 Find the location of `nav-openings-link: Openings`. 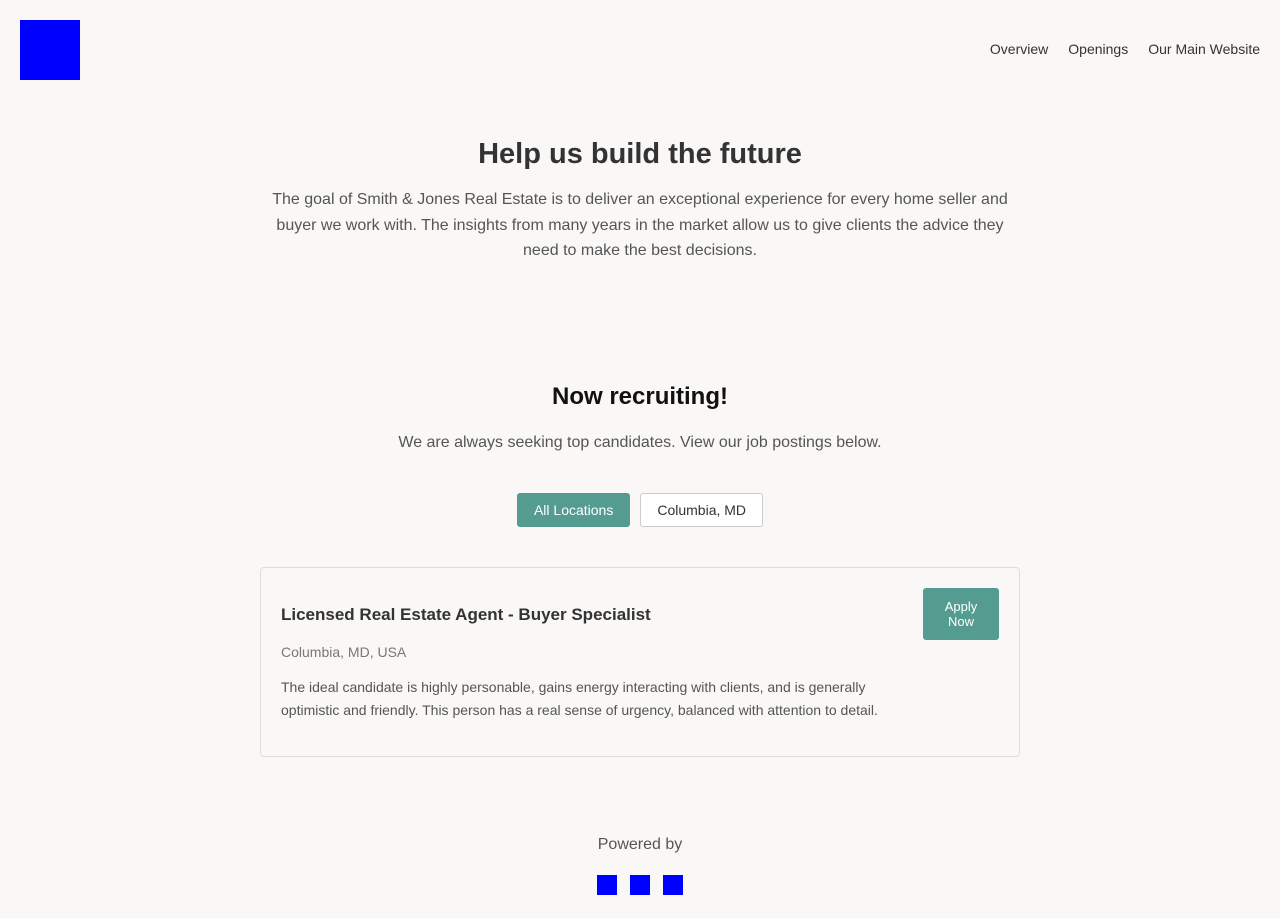

nav-openings-link: Openings is located at coordinates (1098, 49).